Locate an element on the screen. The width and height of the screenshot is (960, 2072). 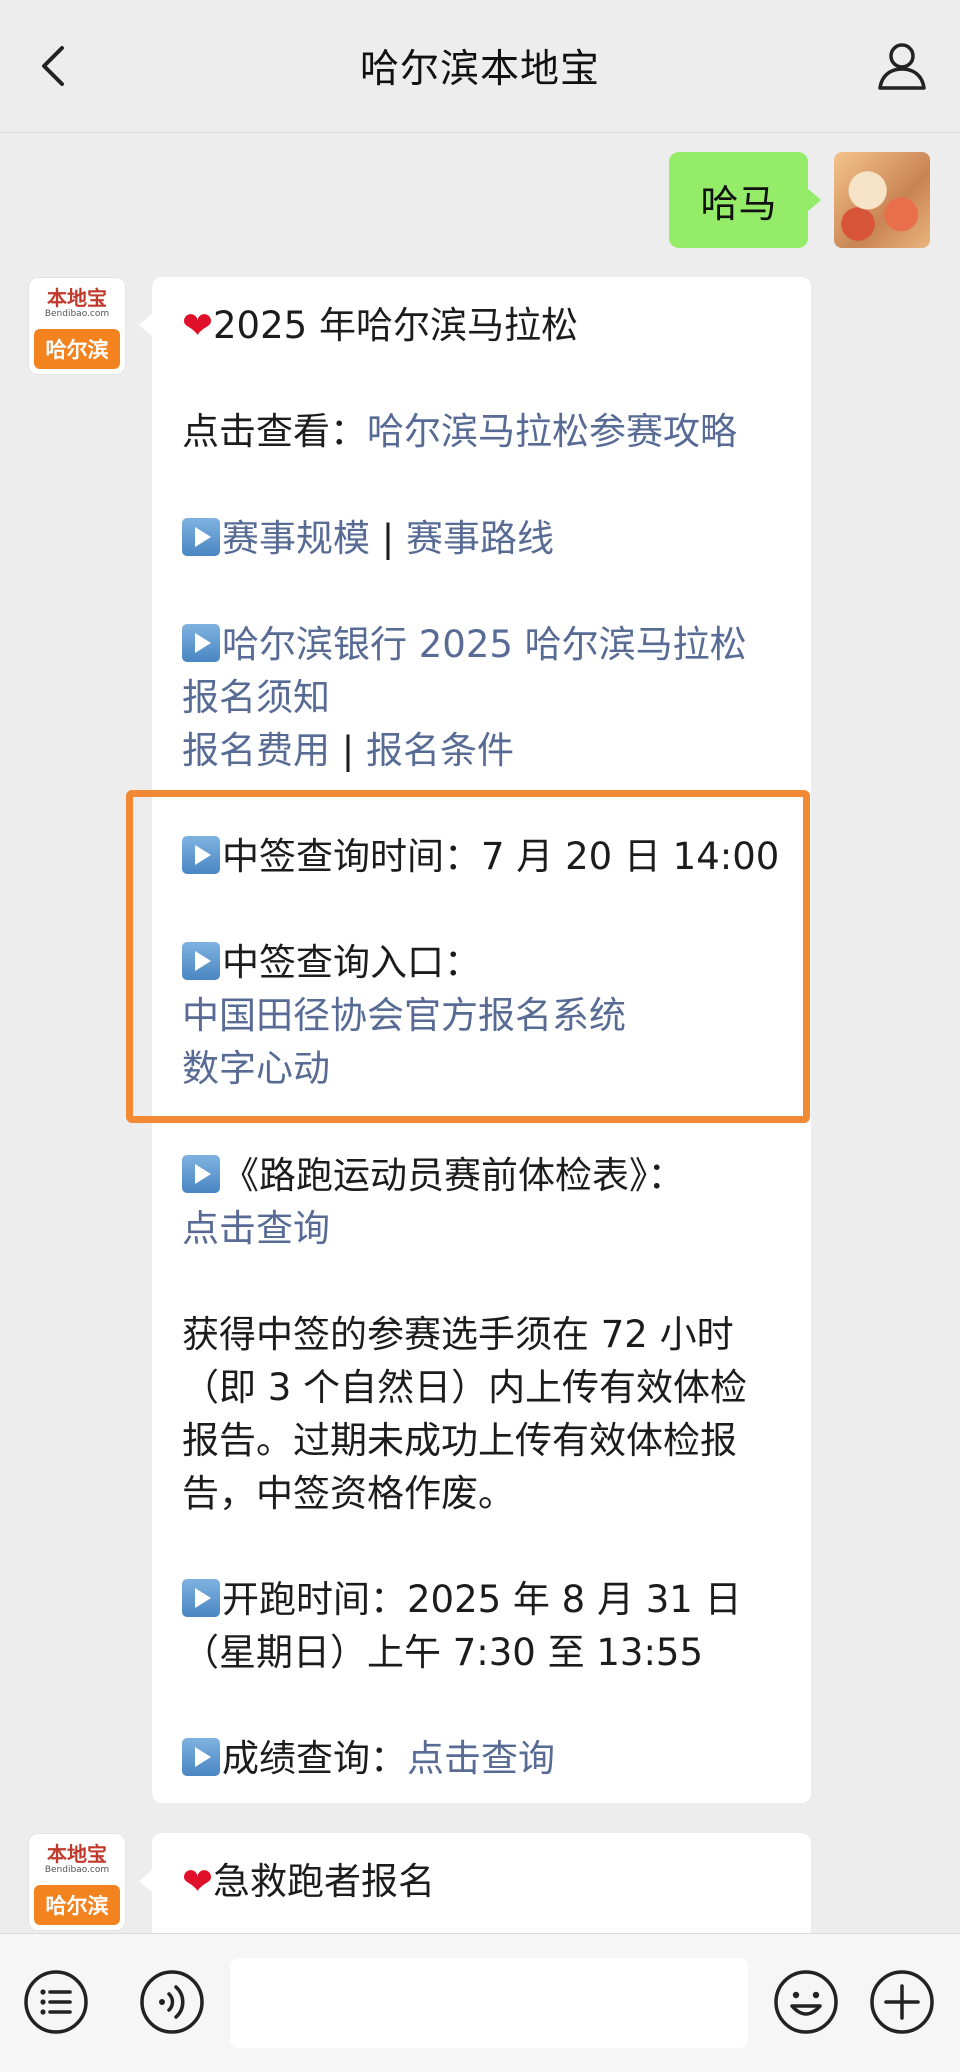
draw-time-line: 中签查询时间：7 月 20 日 14:00 is located at coordinates (480, 856).